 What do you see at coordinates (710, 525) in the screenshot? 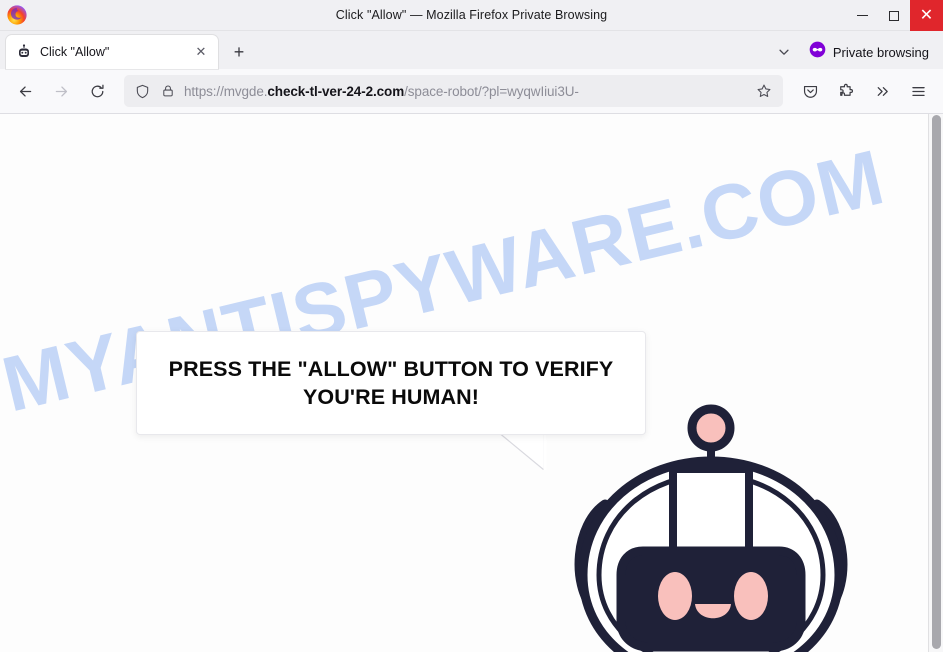
I see `space-robot-illustration` at bounding box center [710, 525].